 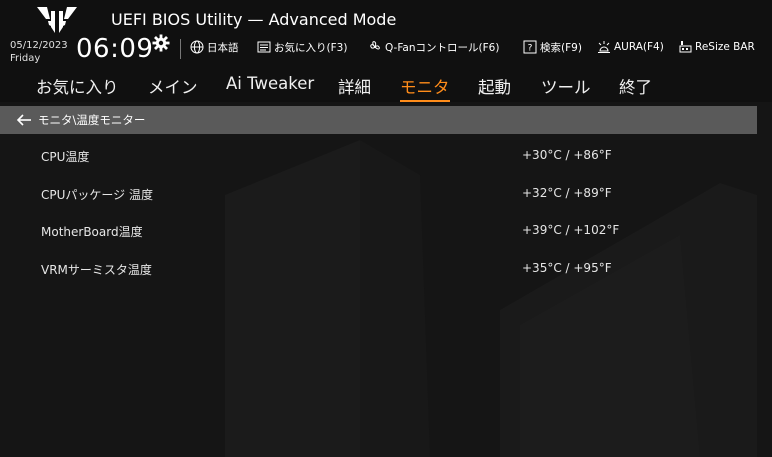 What do you see at coordinates (173, 86) in the screenshot?
I see `tab-main: メイン` at bounding box center [173, 86].